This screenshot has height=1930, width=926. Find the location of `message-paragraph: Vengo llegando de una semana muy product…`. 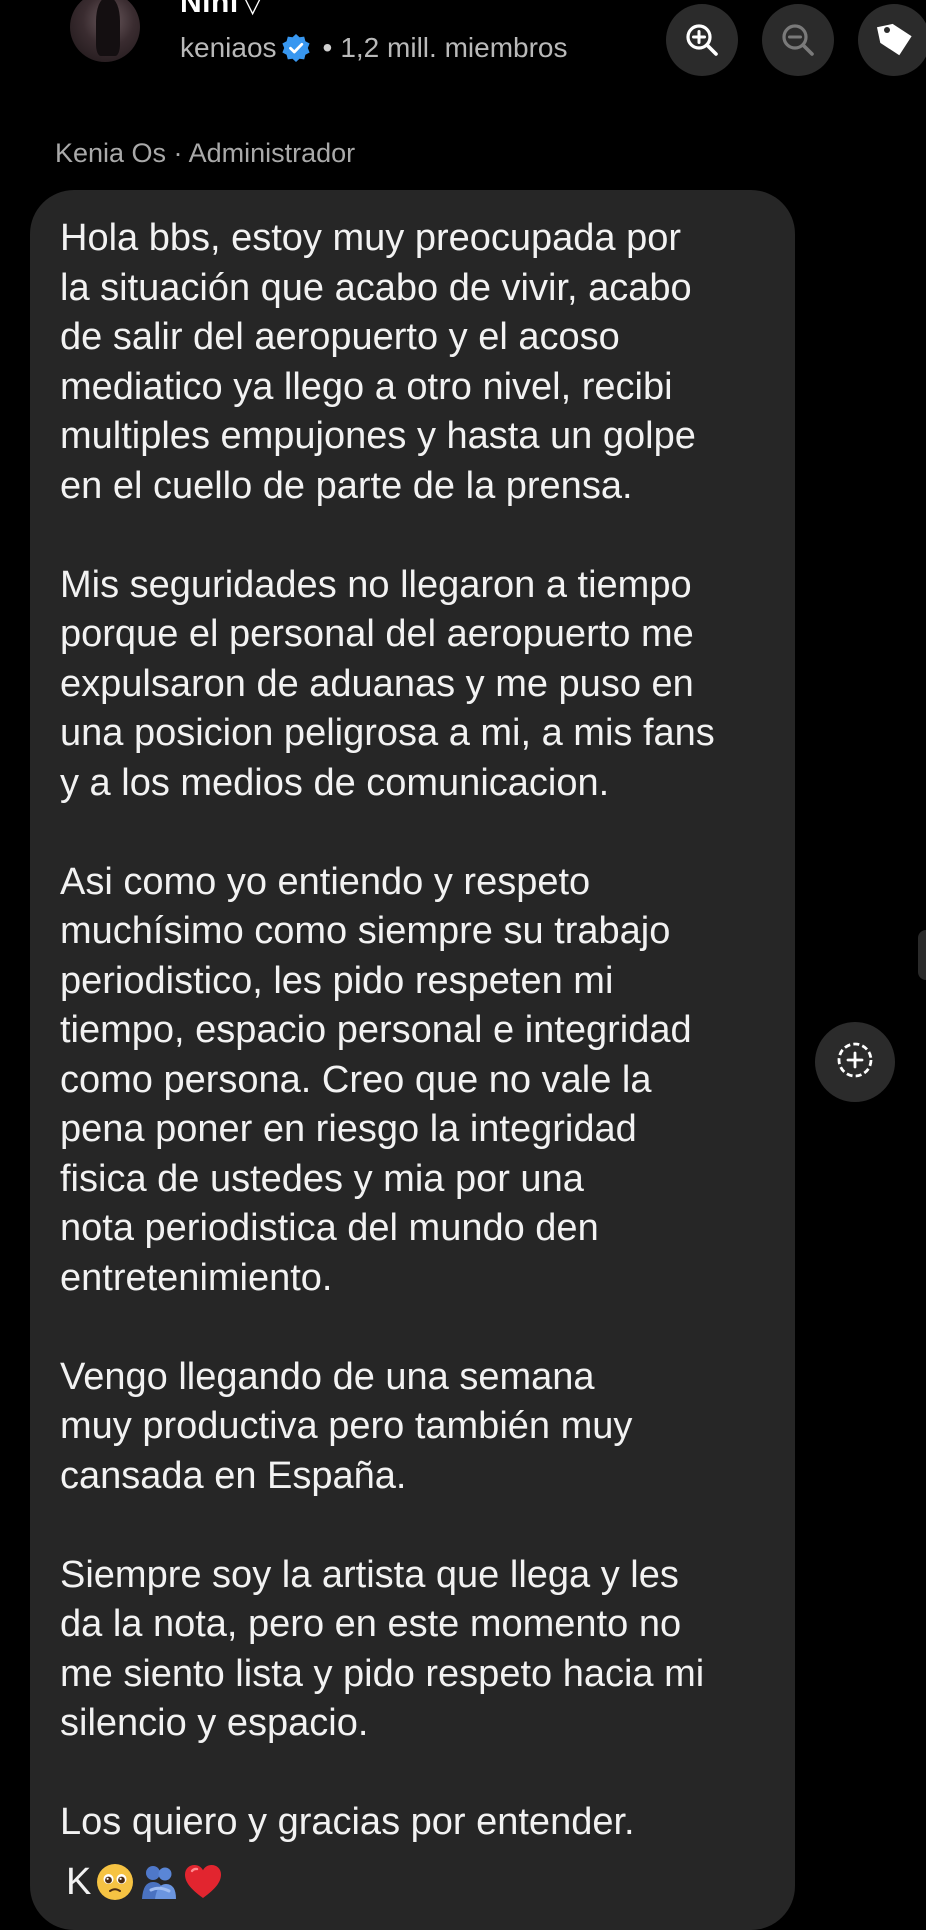

message-paragraph: Vengo llegando de una semana muy product… is located at coordinates (346, 1426).